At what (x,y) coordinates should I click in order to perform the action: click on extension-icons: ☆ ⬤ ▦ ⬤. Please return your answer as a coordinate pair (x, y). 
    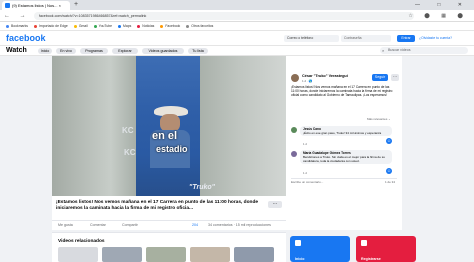
    Looking at the image, I should click on (438, 16).